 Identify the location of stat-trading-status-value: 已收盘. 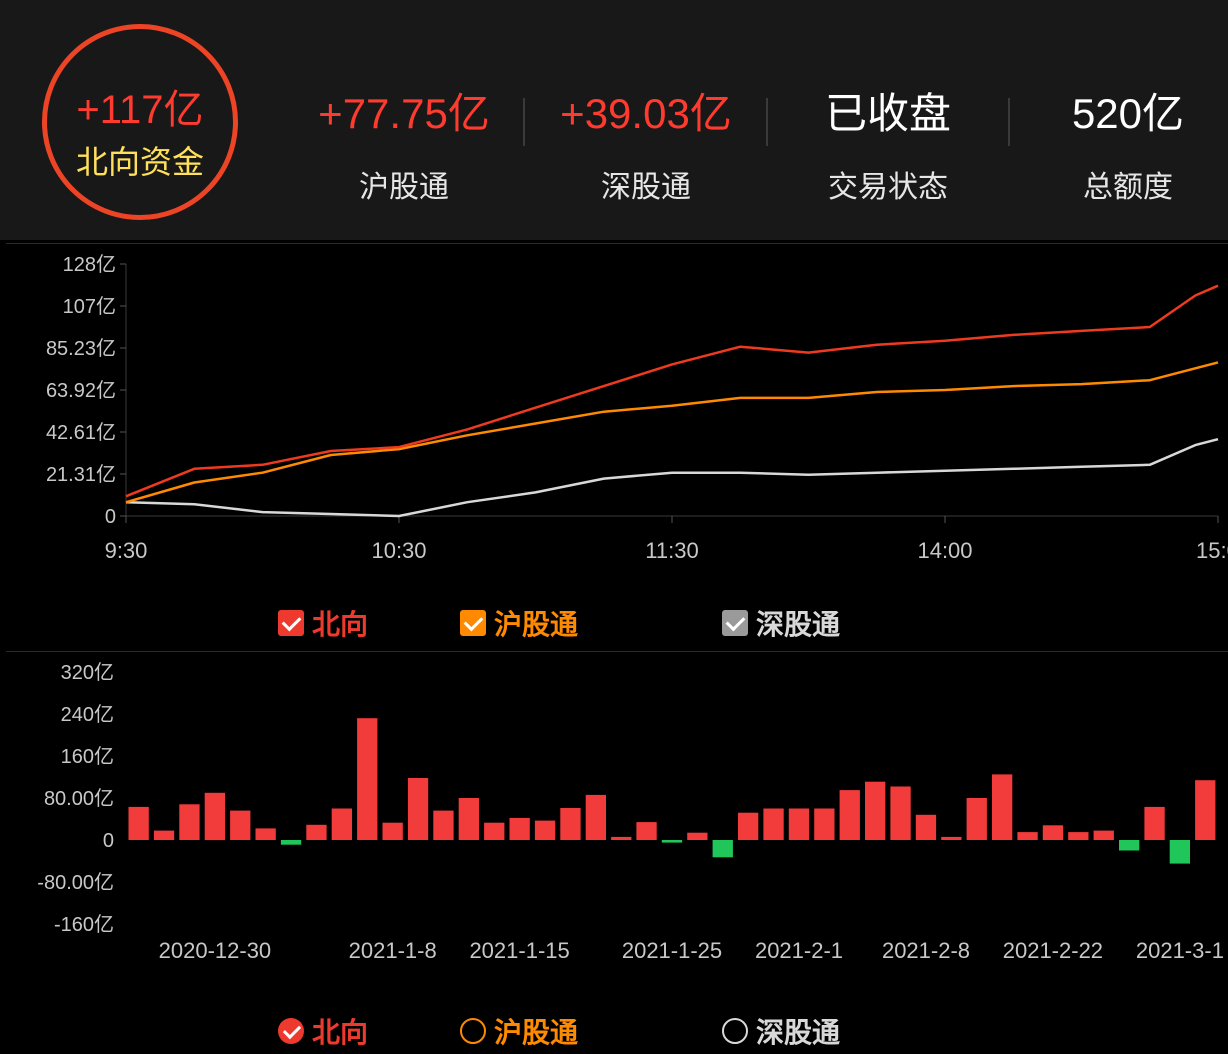
(887, 113).